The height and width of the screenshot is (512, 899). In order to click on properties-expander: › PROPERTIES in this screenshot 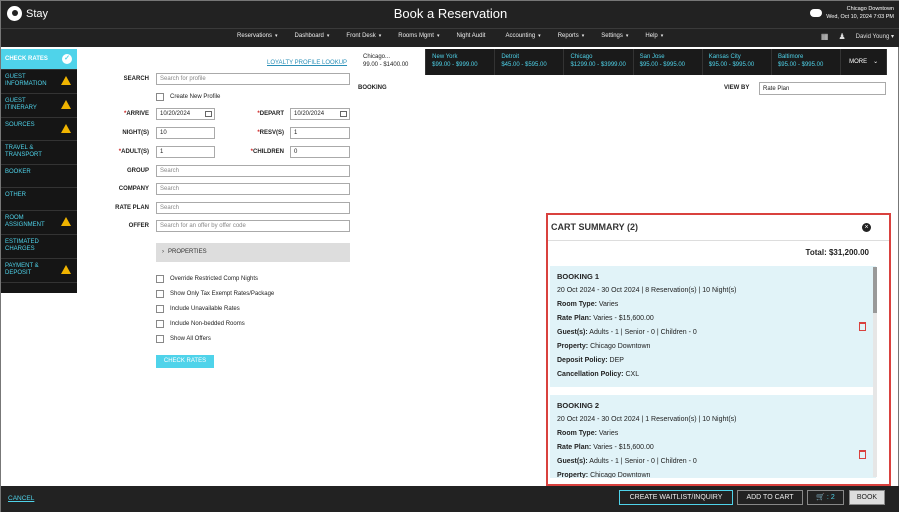, I will do `click(253, 252)`.